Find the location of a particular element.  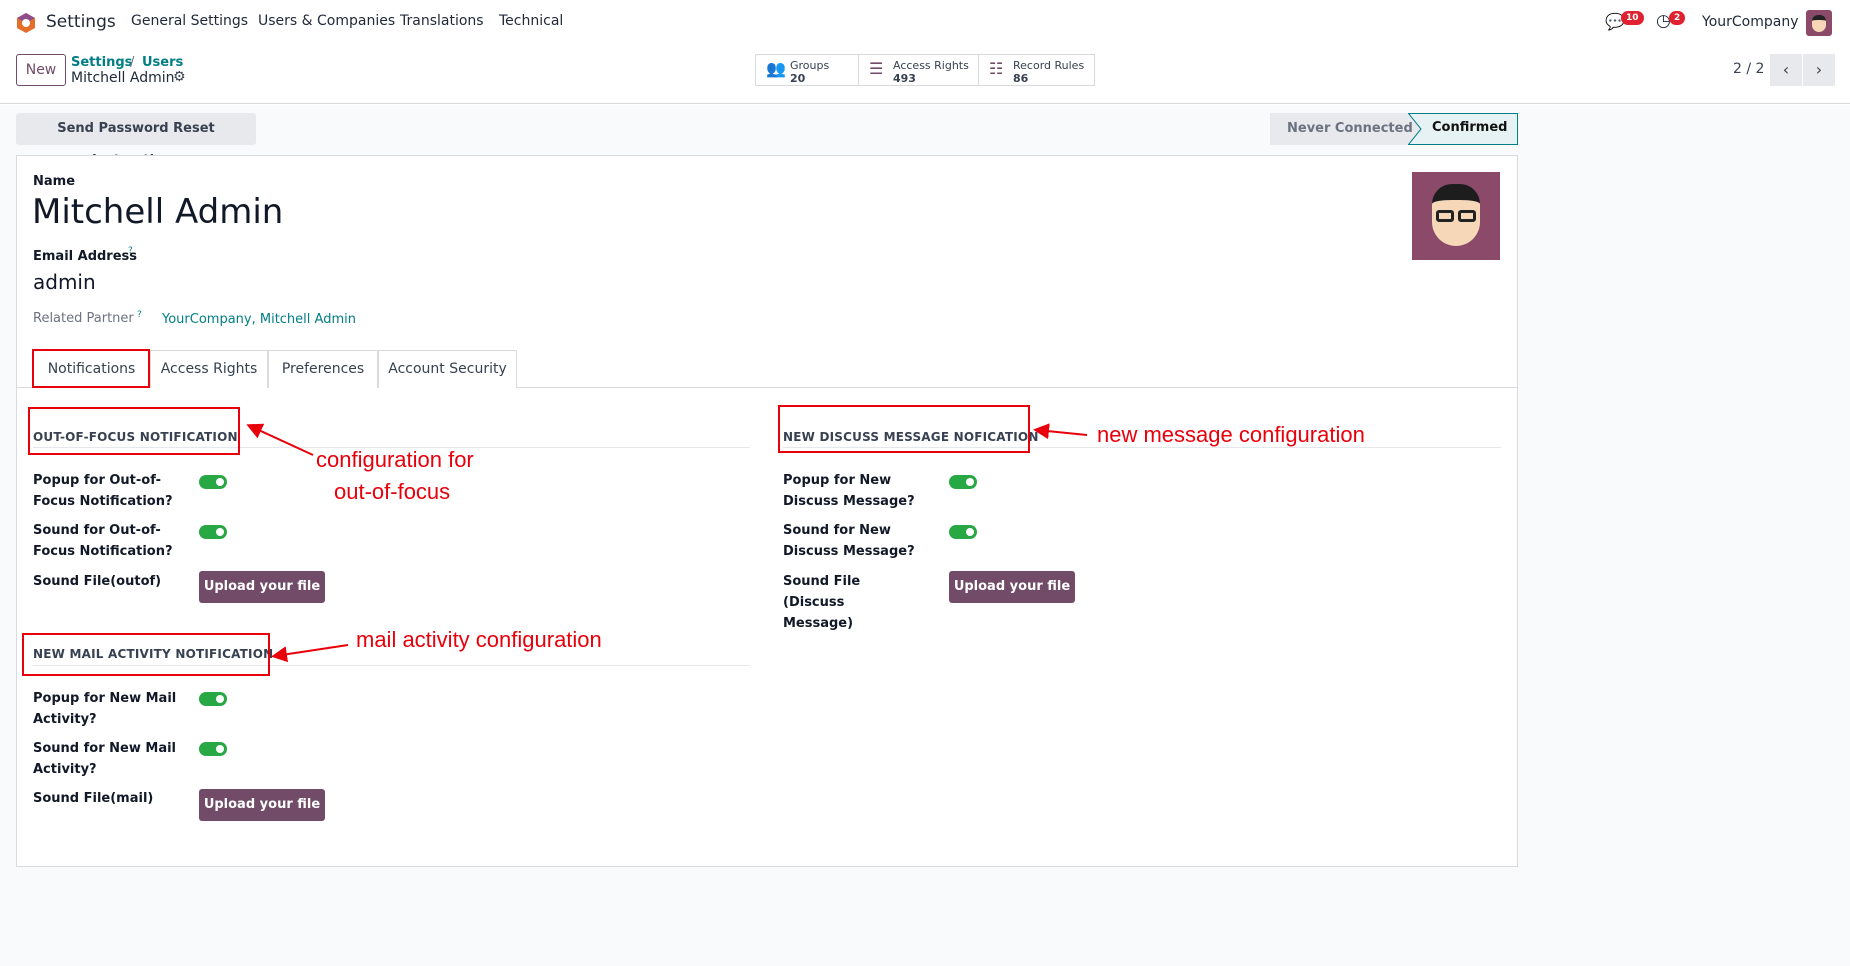

annotation-arrows is located at coordinates (667, 543).